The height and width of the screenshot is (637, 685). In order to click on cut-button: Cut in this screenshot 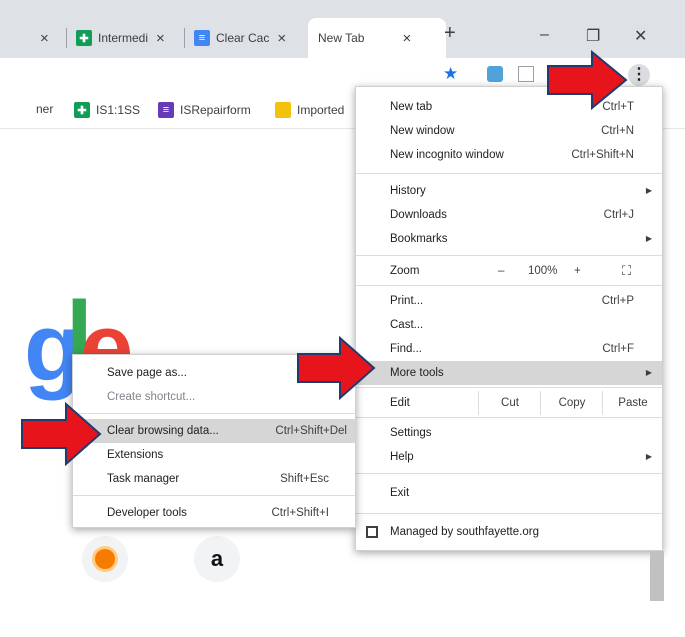, I will do `click(509, 403)`.